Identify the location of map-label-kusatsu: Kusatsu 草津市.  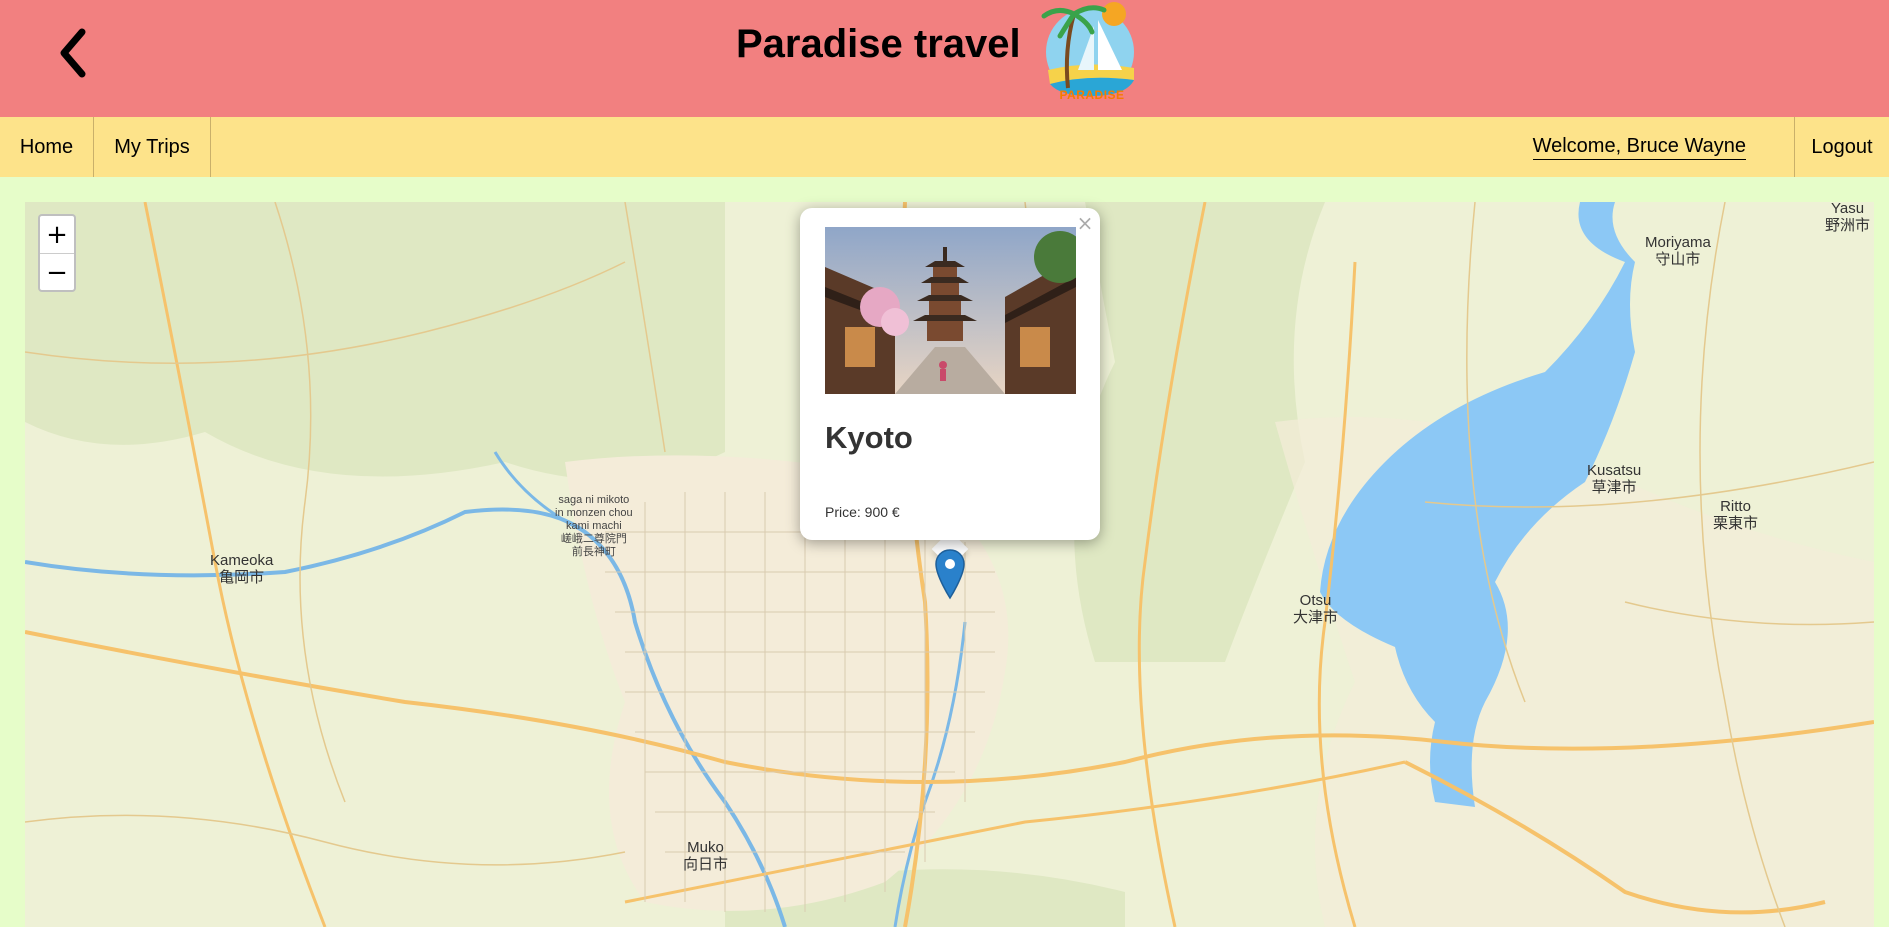
(1614, 479).